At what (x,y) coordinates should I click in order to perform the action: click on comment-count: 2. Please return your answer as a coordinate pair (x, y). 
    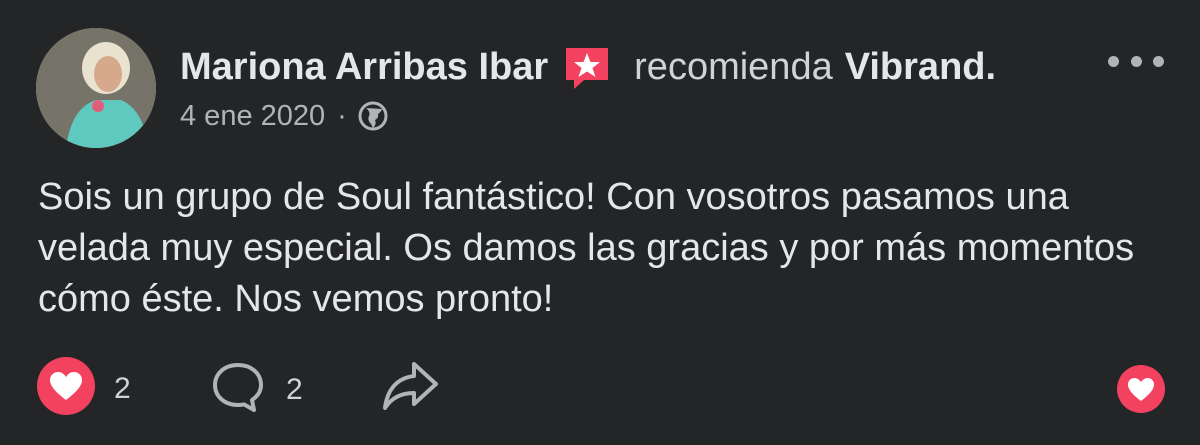
    Looking at the image, I should click on (294, 389).